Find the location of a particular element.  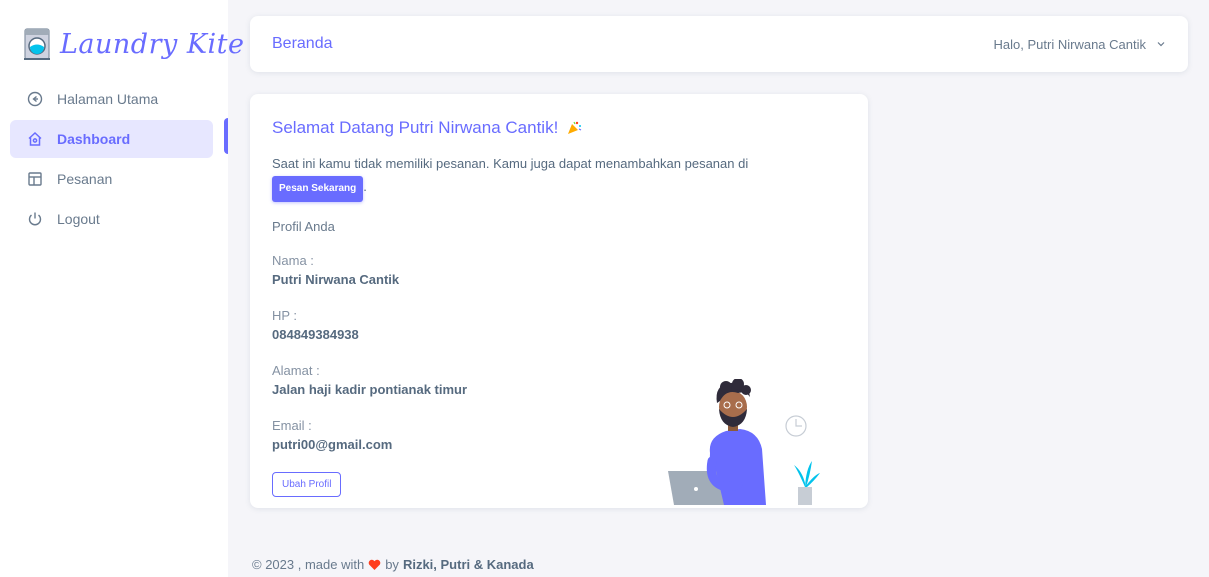

footer-by: by is located at coordinates (392, 564).